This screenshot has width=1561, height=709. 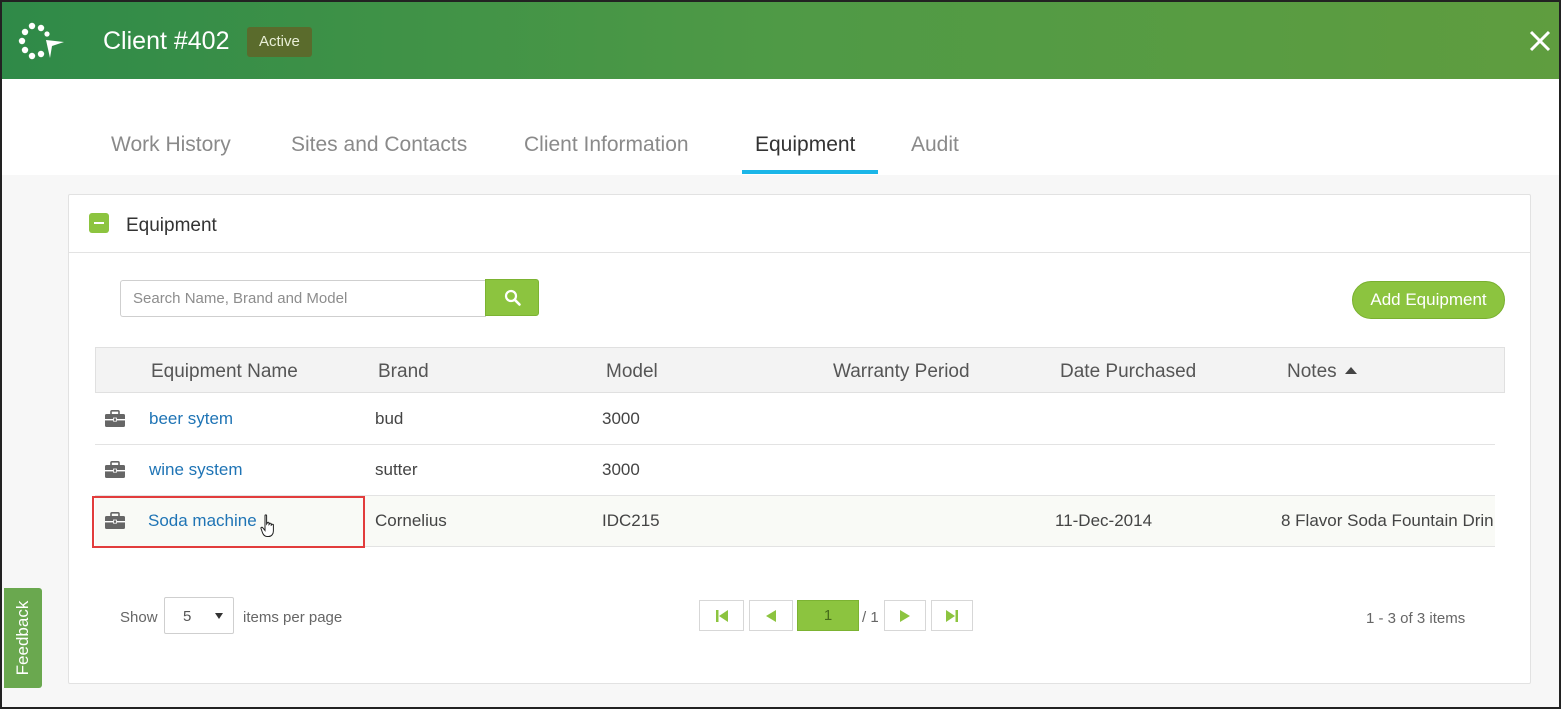 I want to click on next-page-button, so click(x=905, y=615).